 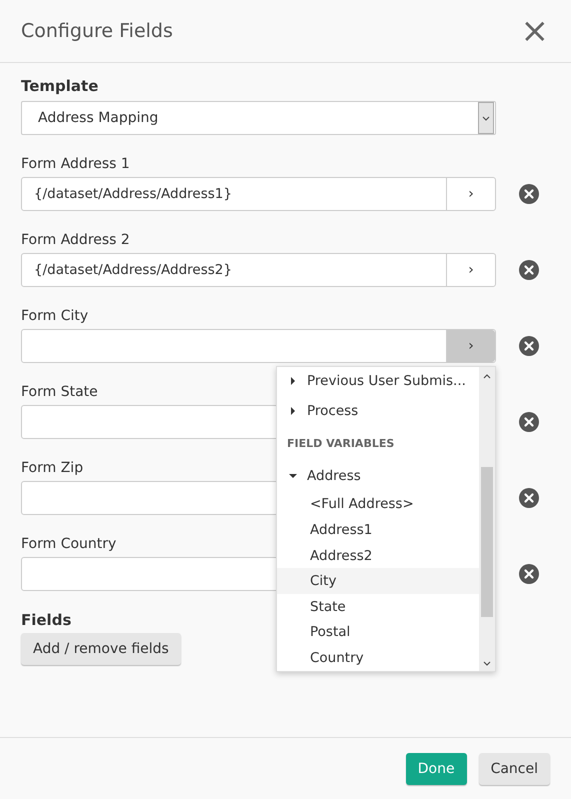 What do you see at coordinates (378, 581) in the screenshot?
I see `tree-item: City` at bounding box center [378, 581].